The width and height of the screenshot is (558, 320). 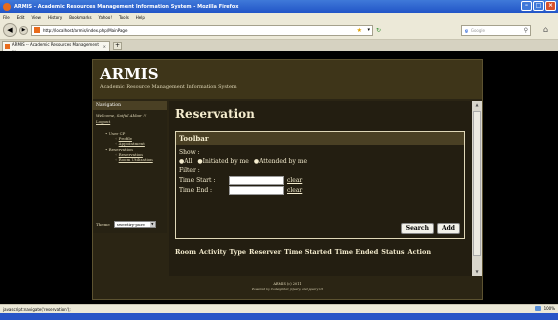 What do you see at coordinates (294, 180) in the screenshot?
I see `time-start-clear-link: clear` at bounding box center [294, 180].